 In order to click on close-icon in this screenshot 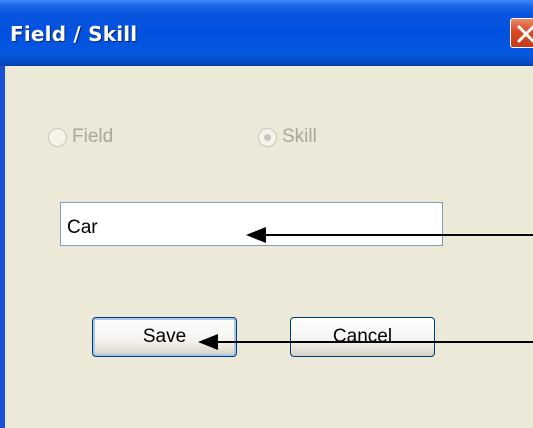, I will do `click(525, 34)`.